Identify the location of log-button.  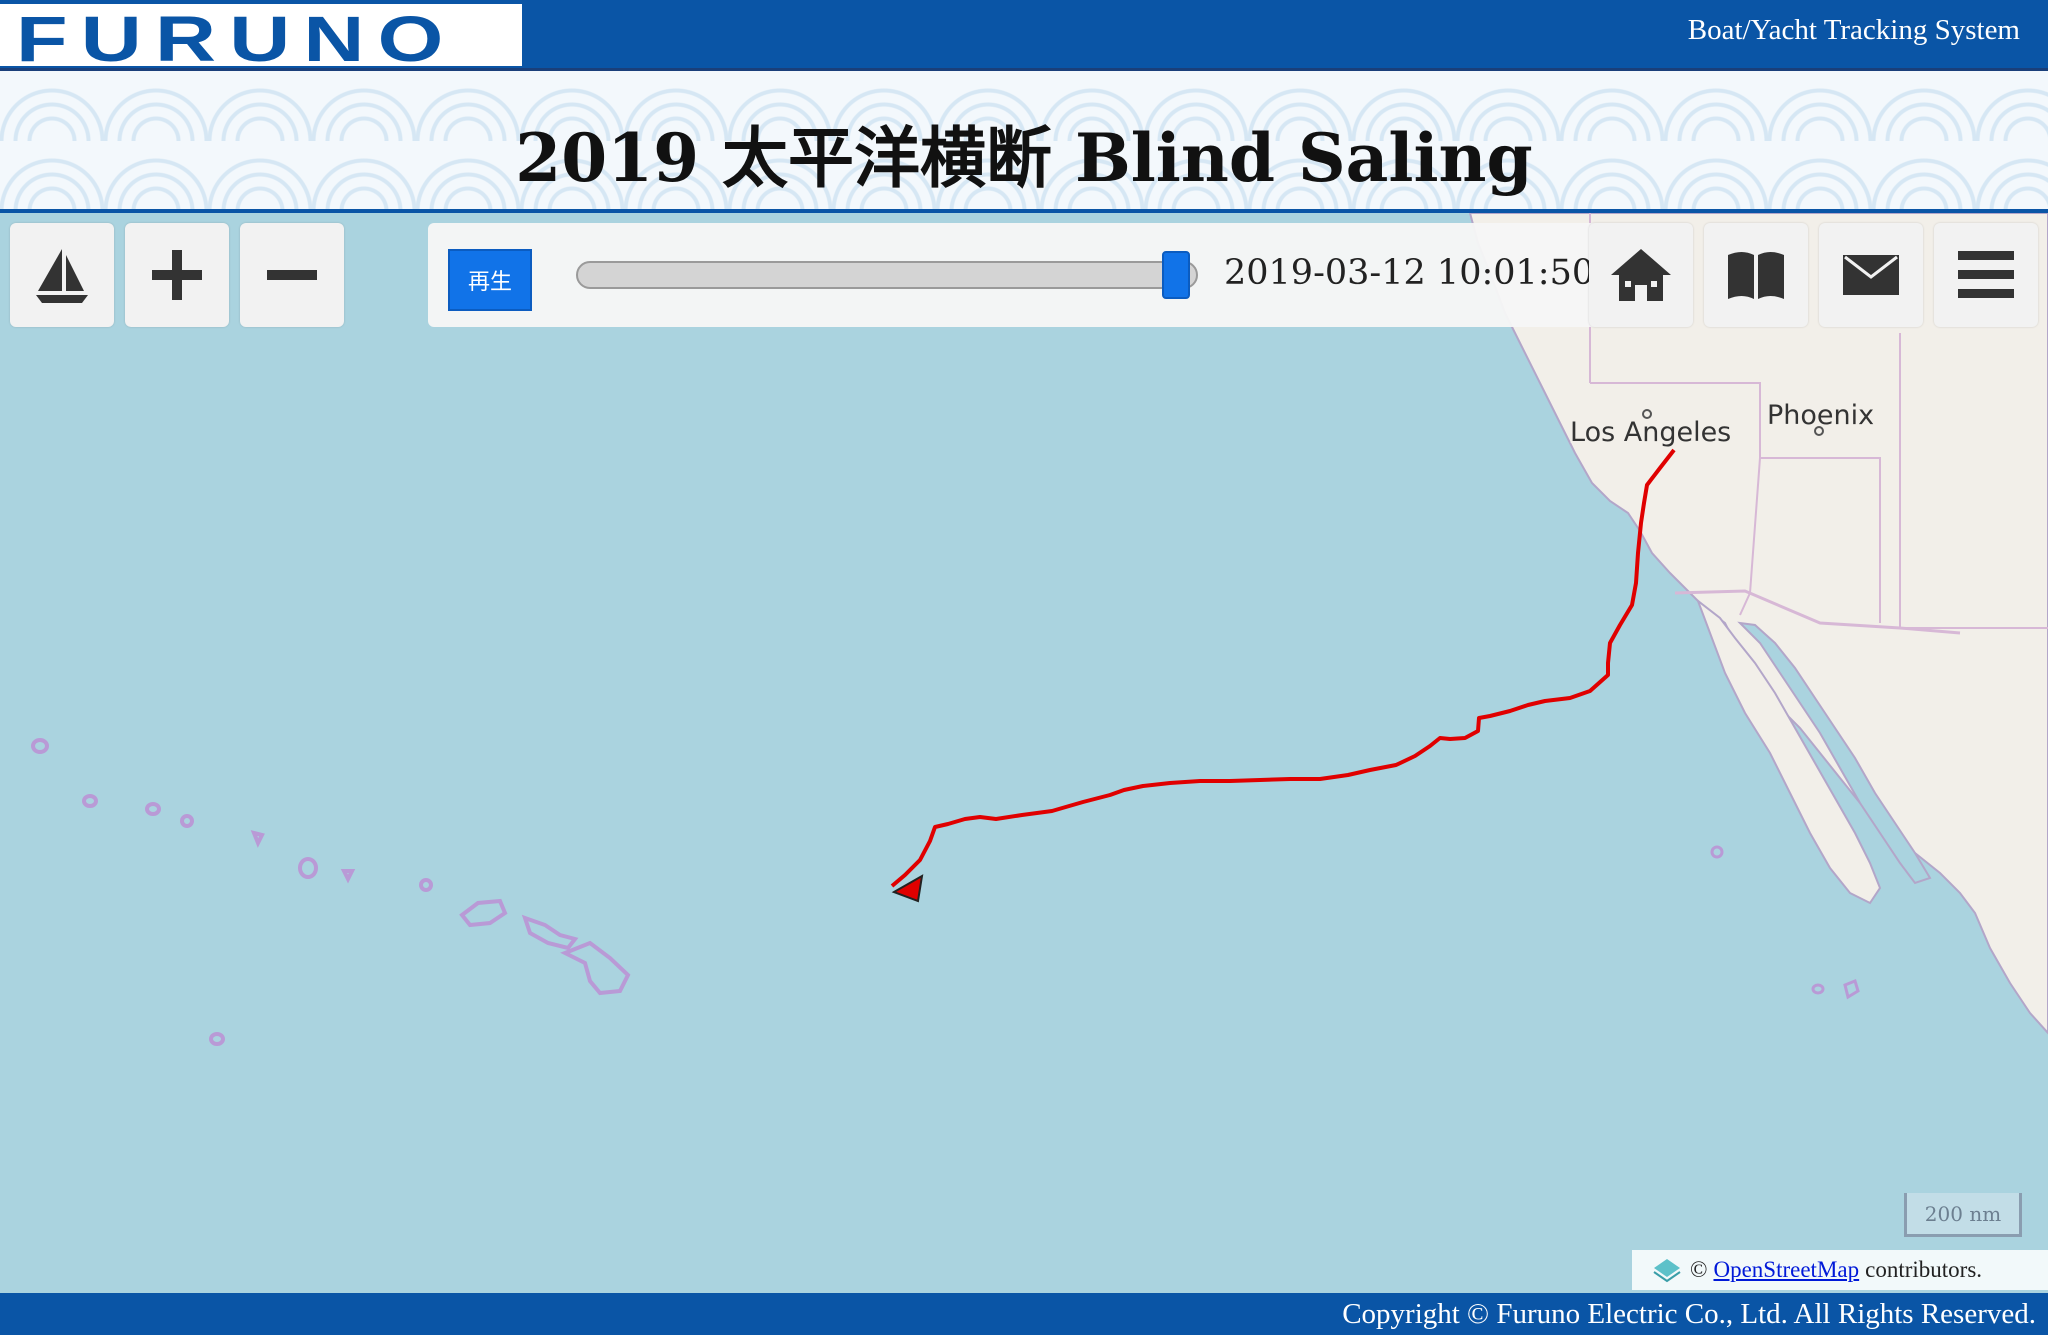
(1756, 275).